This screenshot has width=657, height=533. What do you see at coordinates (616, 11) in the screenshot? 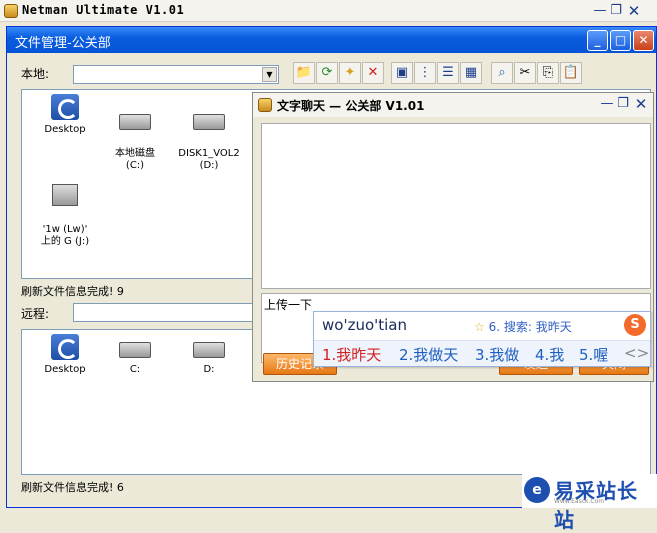
I see `maximize-icon: ❐` at bounding box center [616, 11].